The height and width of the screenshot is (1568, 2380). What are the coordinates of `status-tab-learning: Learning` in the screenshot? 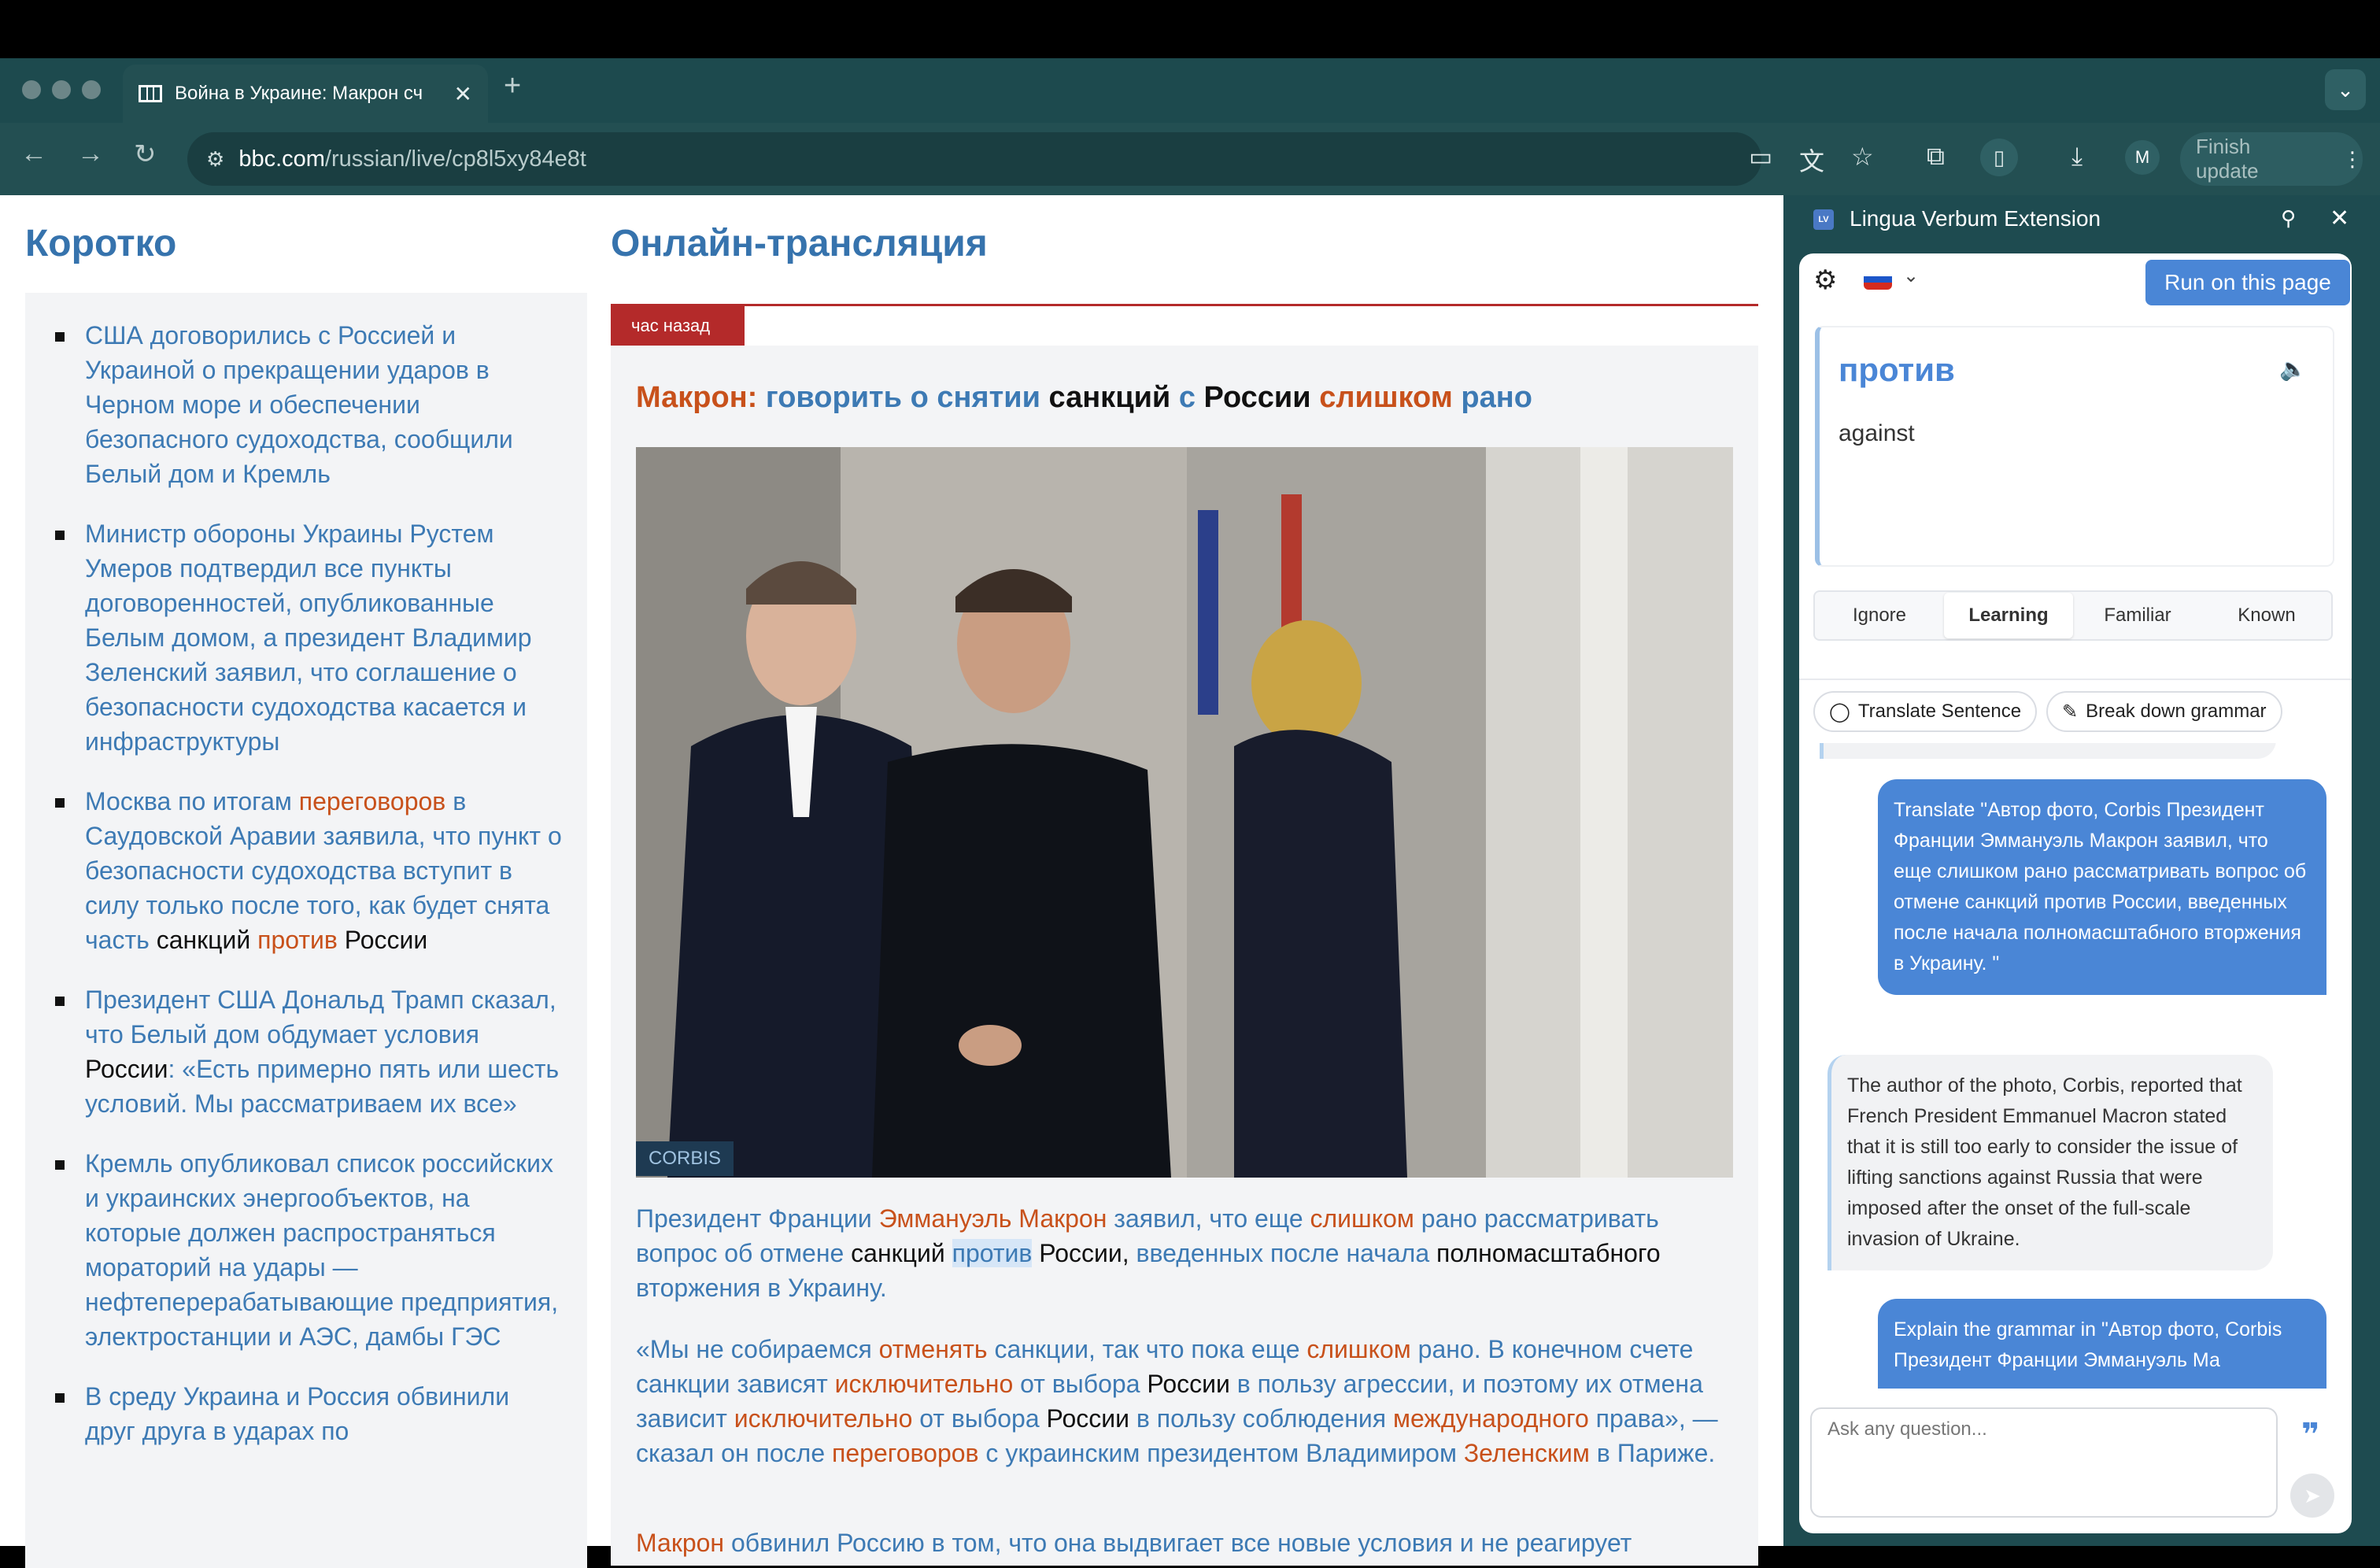 It's located at (2009, 615).